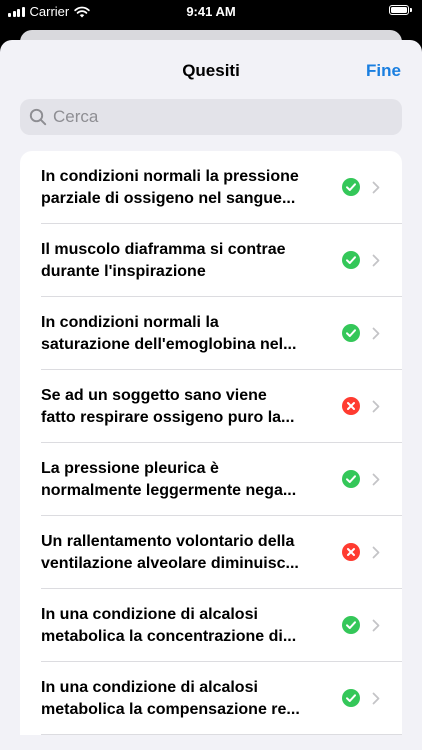 This screenshot has width=422, height=750. Describe the element at coordinates (123, 271) in the screenshot. I see `question-text-line: durante l'inspirazione` at that location.